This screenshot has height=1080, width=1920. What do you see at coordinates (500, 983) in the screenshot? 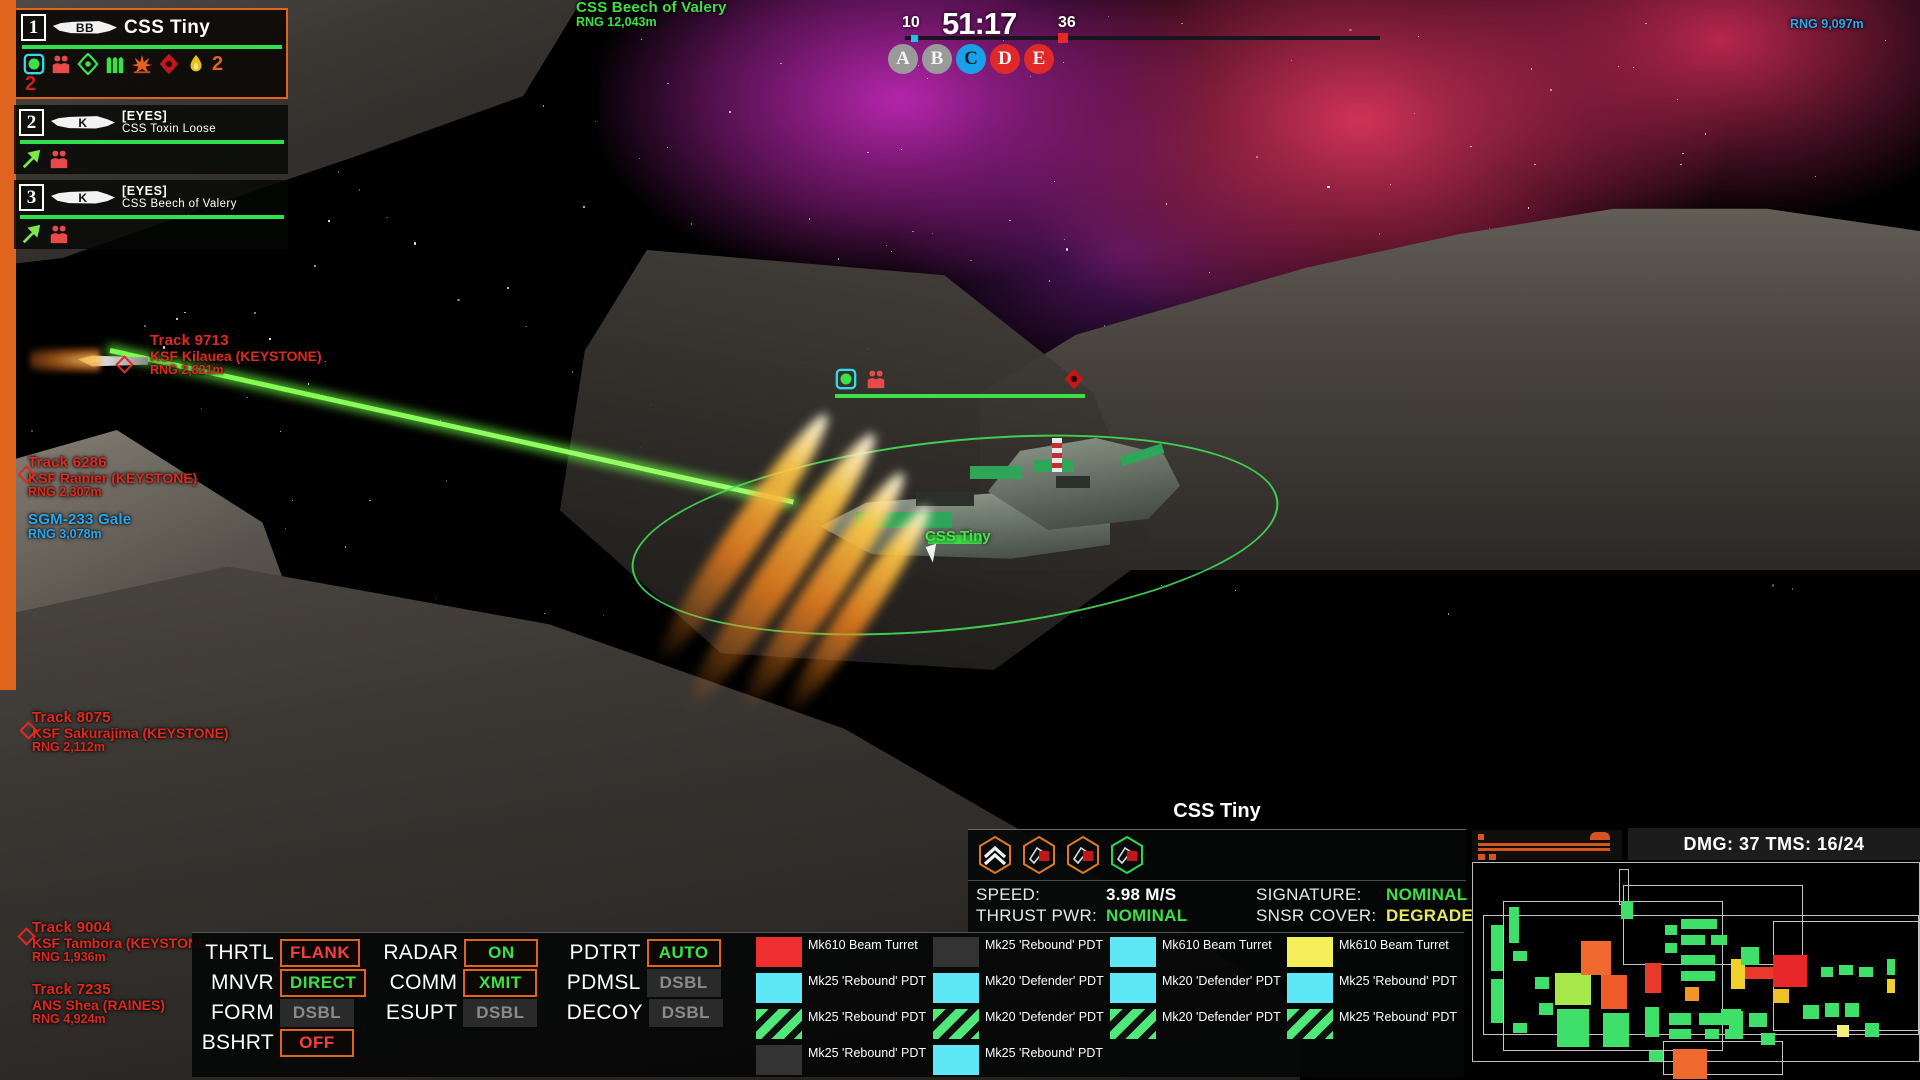
I see `command-button-comm: XMIT` at bounding box center [500, 983].